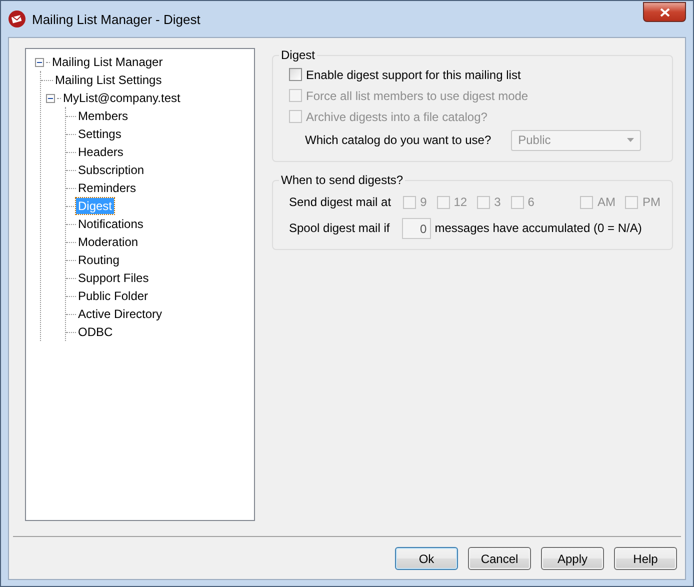  Describe the element at coordinates (111, 224) in the screenshot. I see `tree-item: Notifications` at that location.